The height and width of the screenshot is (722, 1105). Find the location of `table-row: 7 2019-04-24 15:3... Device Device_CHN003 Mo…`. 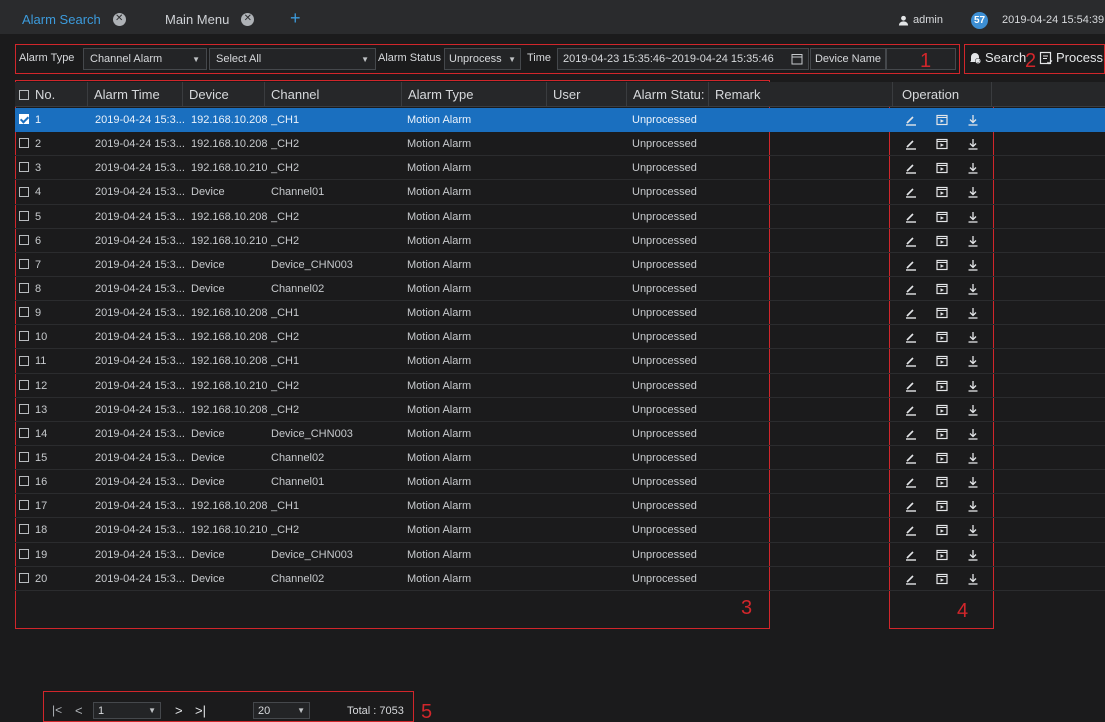

table-row: 7 2019-04-24 15:3... Device Device_CHN003 Mo… is located at coordinates (560, 265).